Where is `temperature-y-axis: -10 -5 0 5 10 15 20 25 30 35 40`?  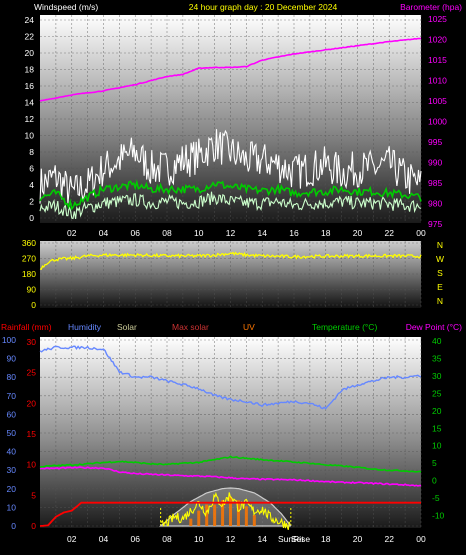 temperature-y-axis: -10 -5 0 5 10 15 20 25 30 35 40 is located at coordinates (438, 428).